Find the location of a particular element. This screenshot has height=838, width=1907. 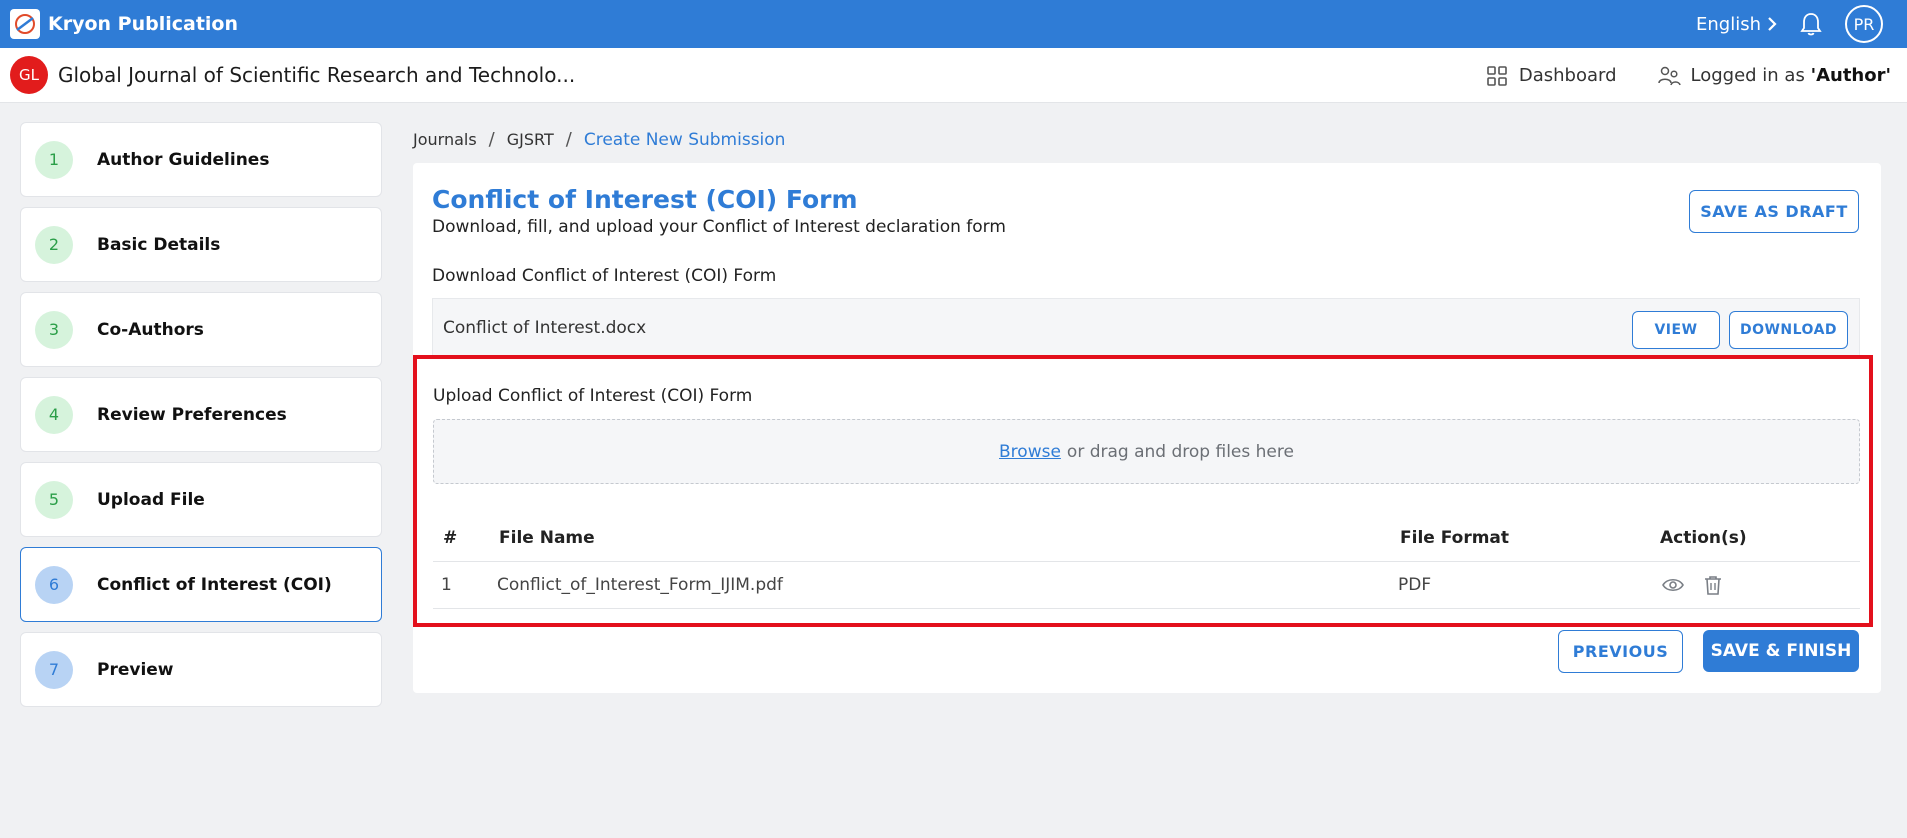

row-number: 1 is located at coordinates (446, 585).